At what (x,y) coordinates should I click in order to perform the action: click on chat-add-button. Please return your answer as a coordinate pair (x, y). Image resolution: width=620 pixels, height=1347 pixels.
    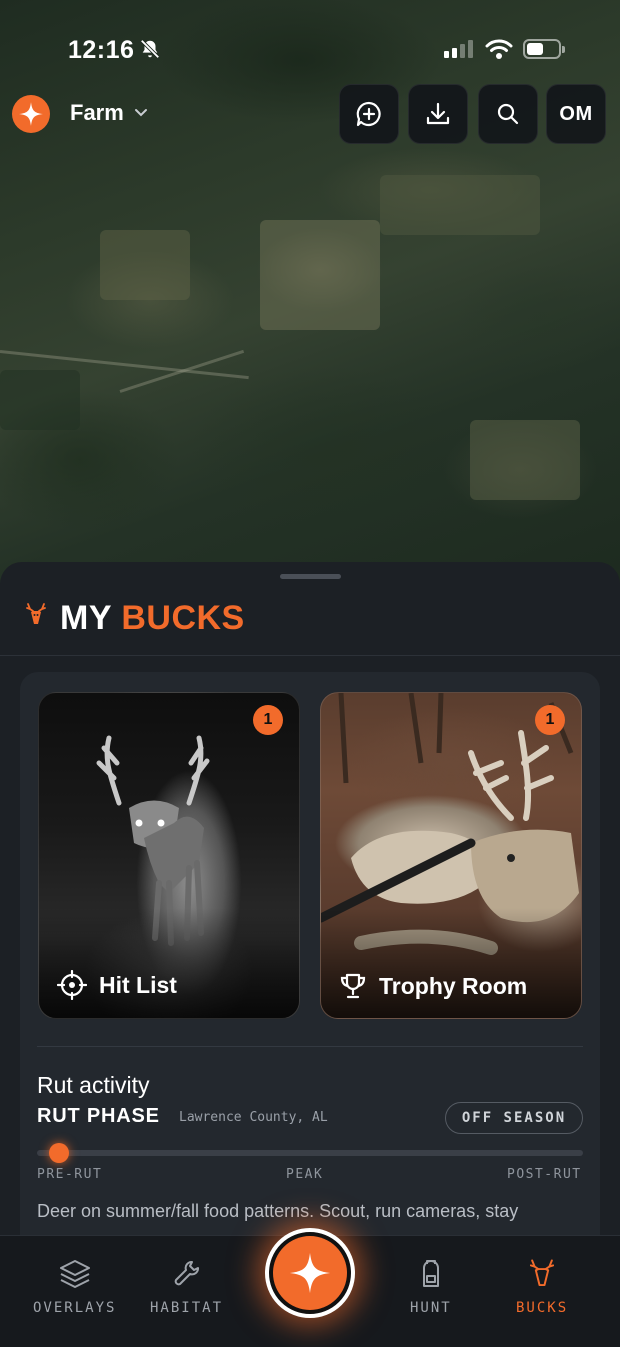
    Looking at the image, I should click on (369, 114).